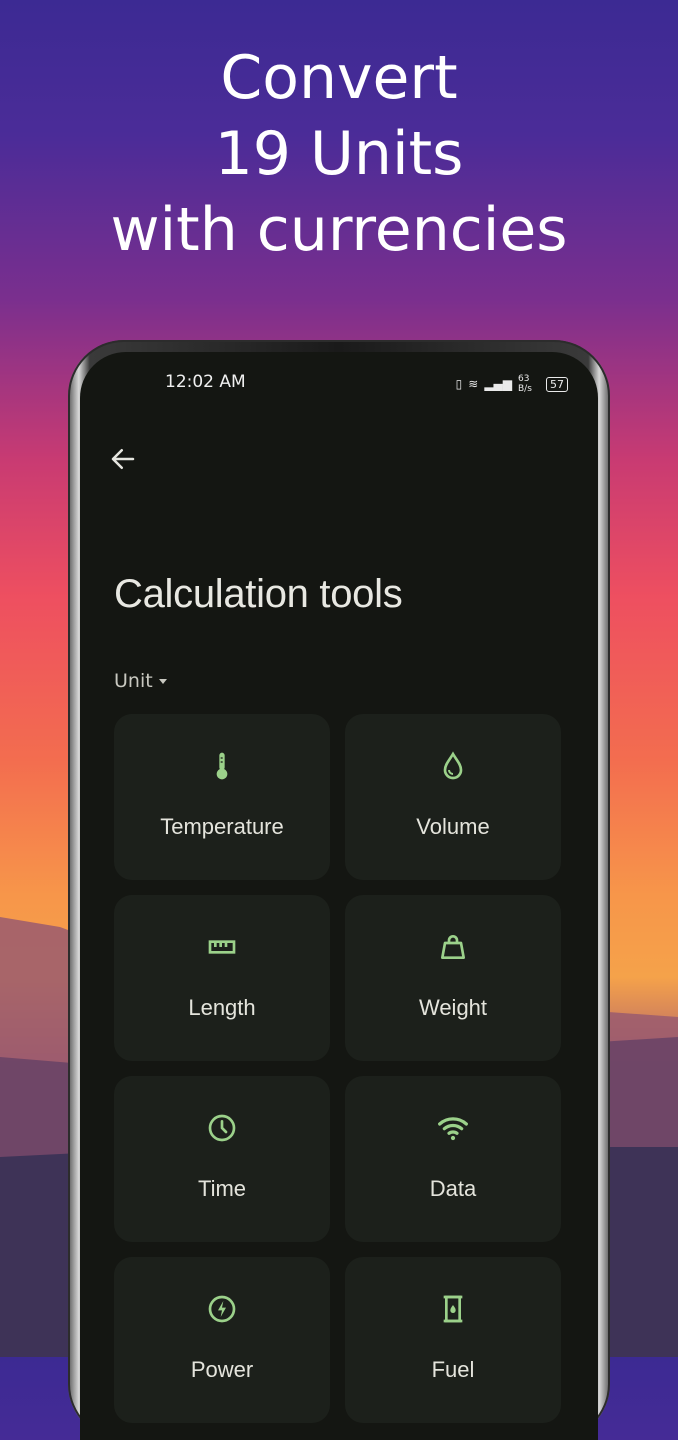 The width and height of the screenshot is (678, 1440). I want to click on net-speed: 63 B/s, so click(525, 384).